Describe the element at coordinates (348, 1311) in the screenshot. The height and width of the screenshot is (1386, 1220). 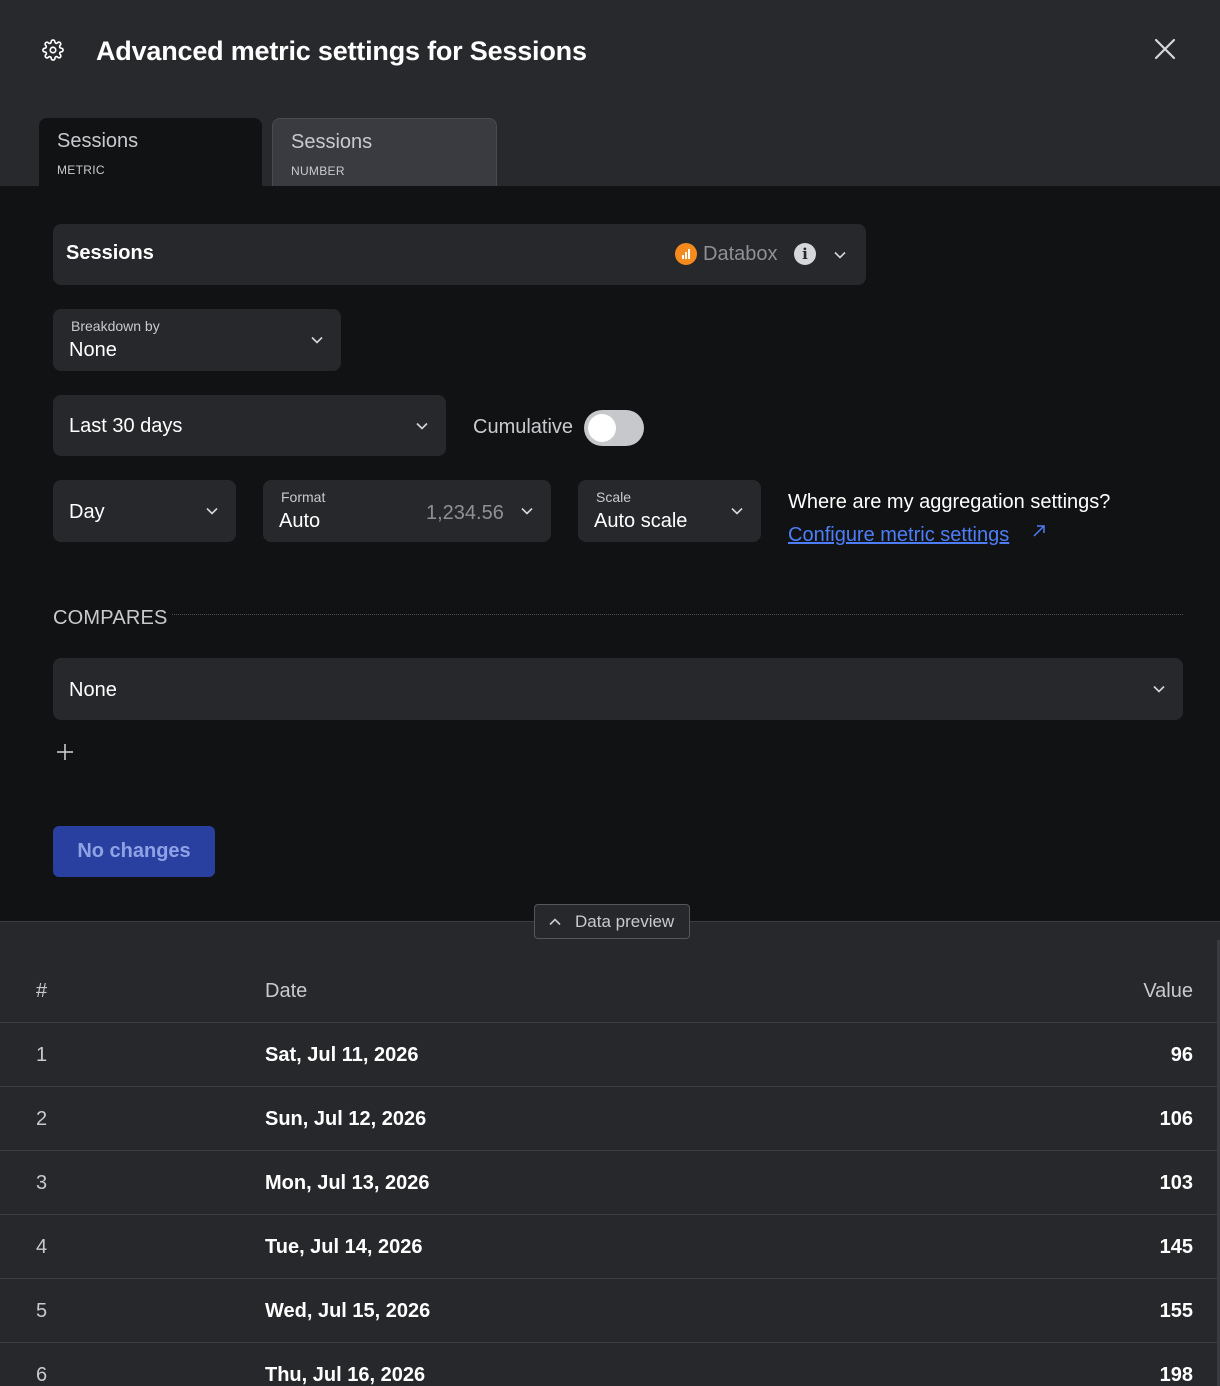
I see `row-date: Wed, Jul 15, 2026` at that location.